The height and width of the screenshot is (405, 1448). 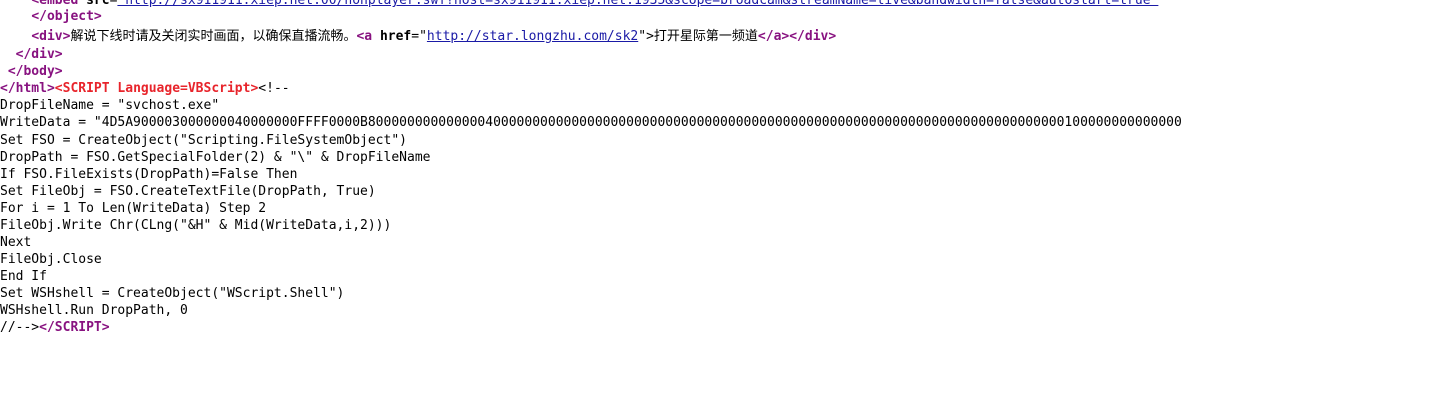 I want to click on div-text: 解说下线时请及关闭实时画面，以确保直播流畅。, so click(x=213, y=36).